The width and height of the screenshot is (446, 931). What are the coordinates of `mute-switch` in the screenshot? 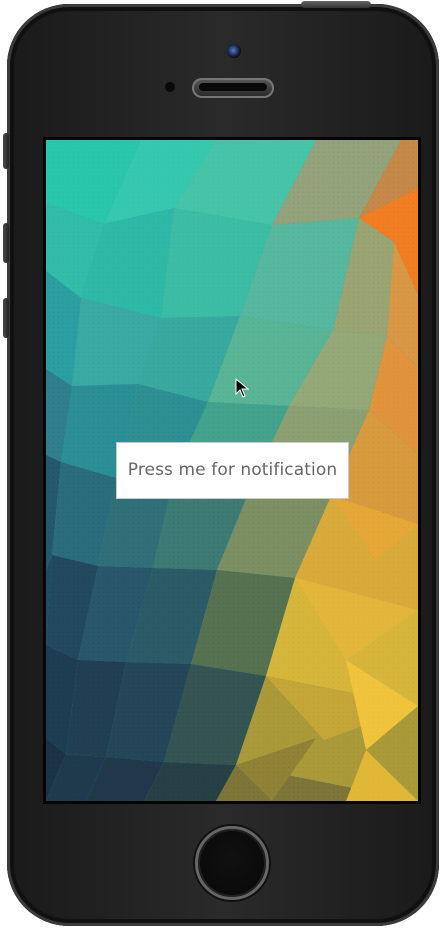 It's located at (6, 151).